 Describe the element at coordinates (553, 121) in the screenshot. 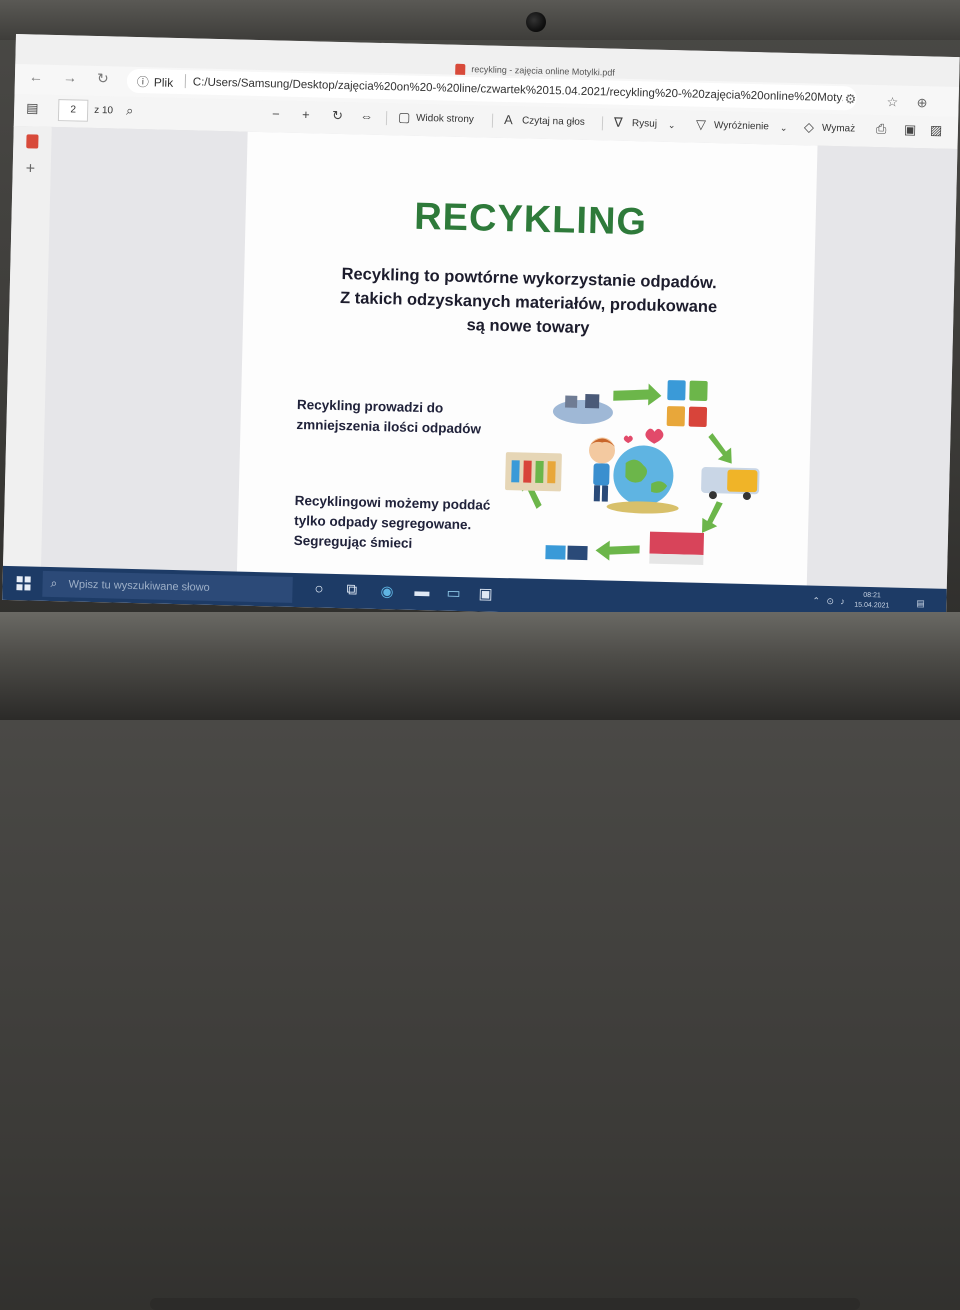

I see `read-aloud-button: Czytaj na głos` at that location.